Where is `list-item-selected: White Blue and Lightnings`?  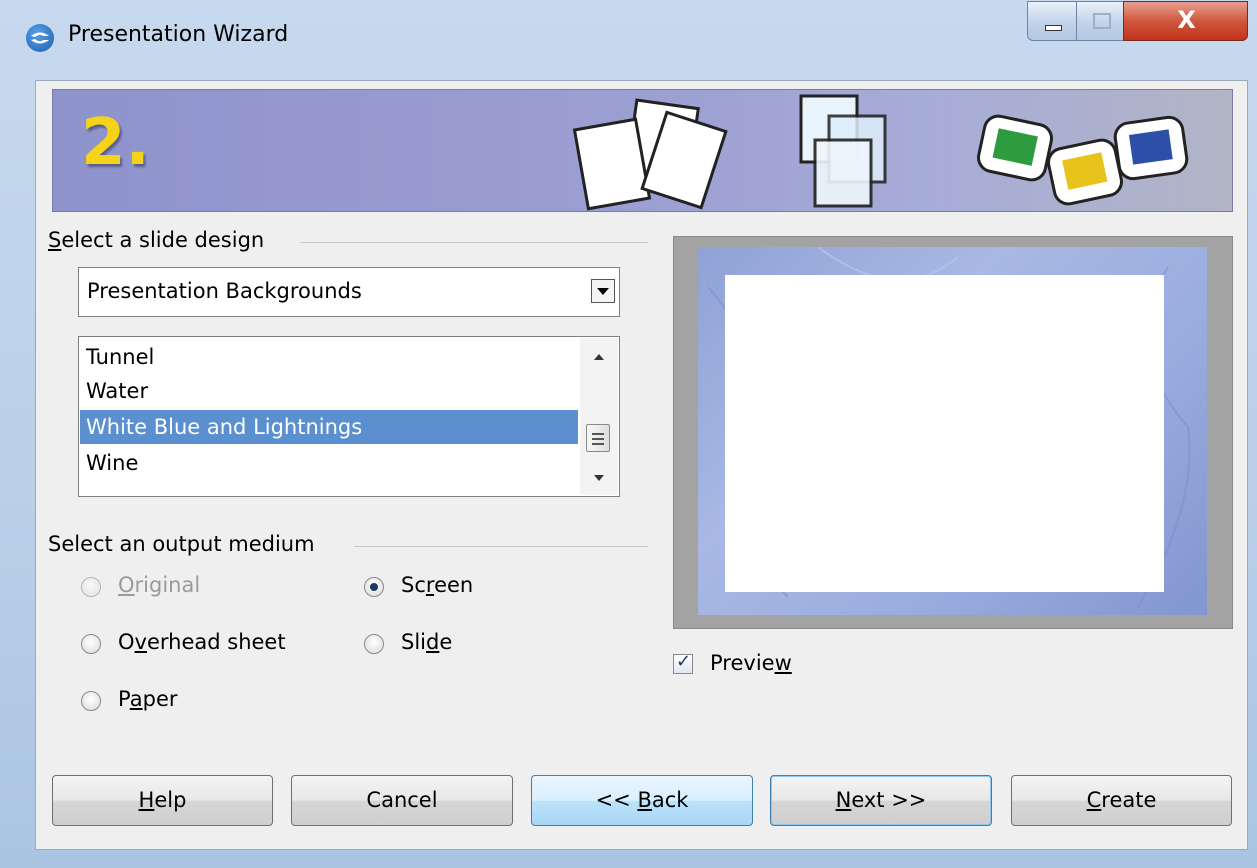 list-item-selected: White Blue and Lightnings is located at coordinates (329, 427).